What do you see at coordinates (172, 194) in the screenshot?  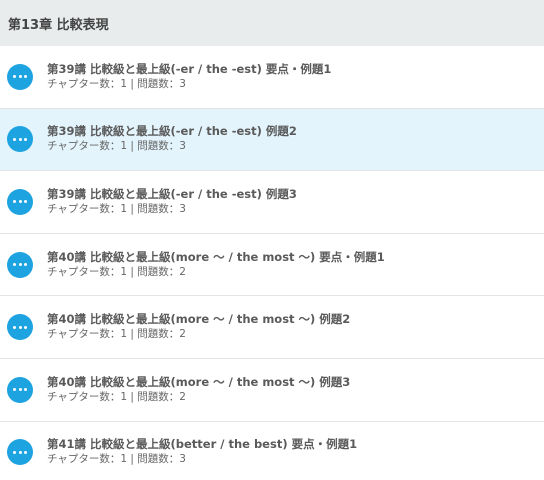 I see `lesson-title: 第39講 比較級と最上級(-er / the -est) 例題3` at bounding box center [172, 194].